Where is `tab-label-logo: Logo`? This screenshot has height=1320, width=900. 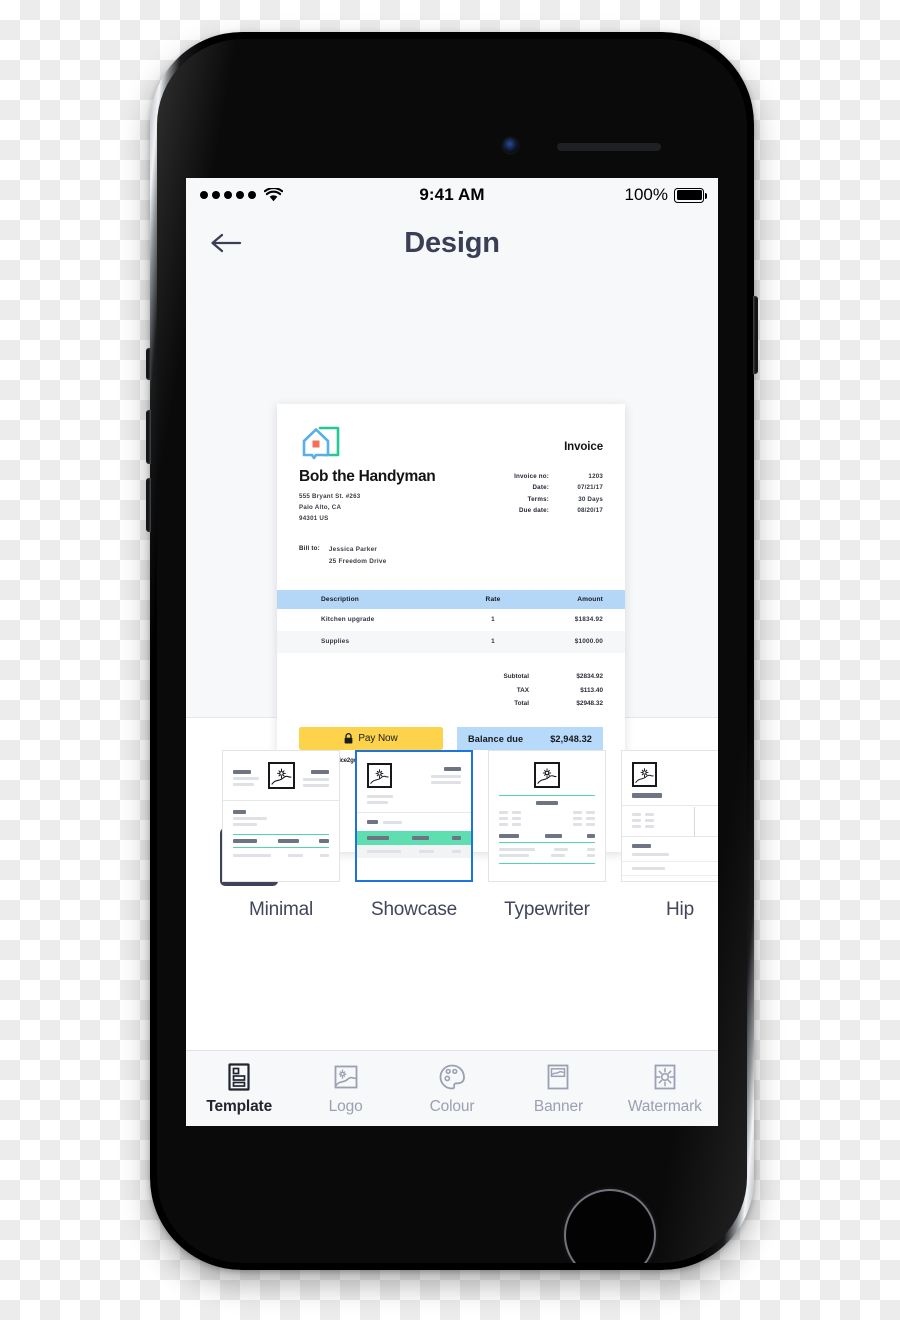
tab-label-logo: Logo is located at coordinates (345, 1106).